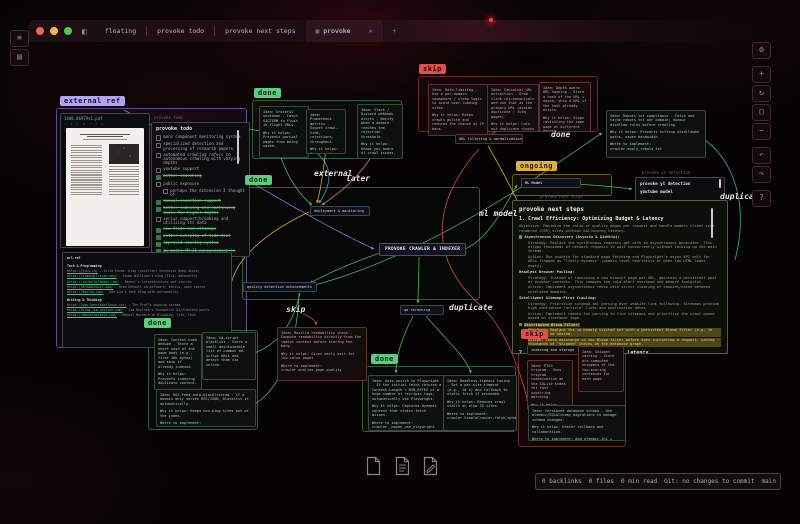 This screenshot has width=800, height=524. I want to click on note-edit-icon, so click(430, 468).